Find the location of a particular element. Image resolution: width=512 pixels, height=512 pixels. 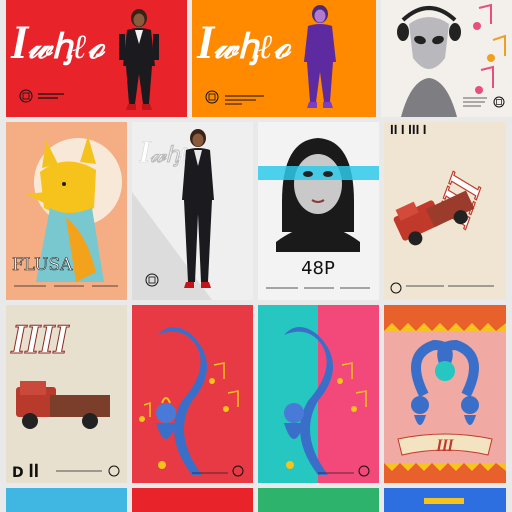

snakes-pattern-illustration: ꟾꟾꟾ is located at coordinates (445, 394).